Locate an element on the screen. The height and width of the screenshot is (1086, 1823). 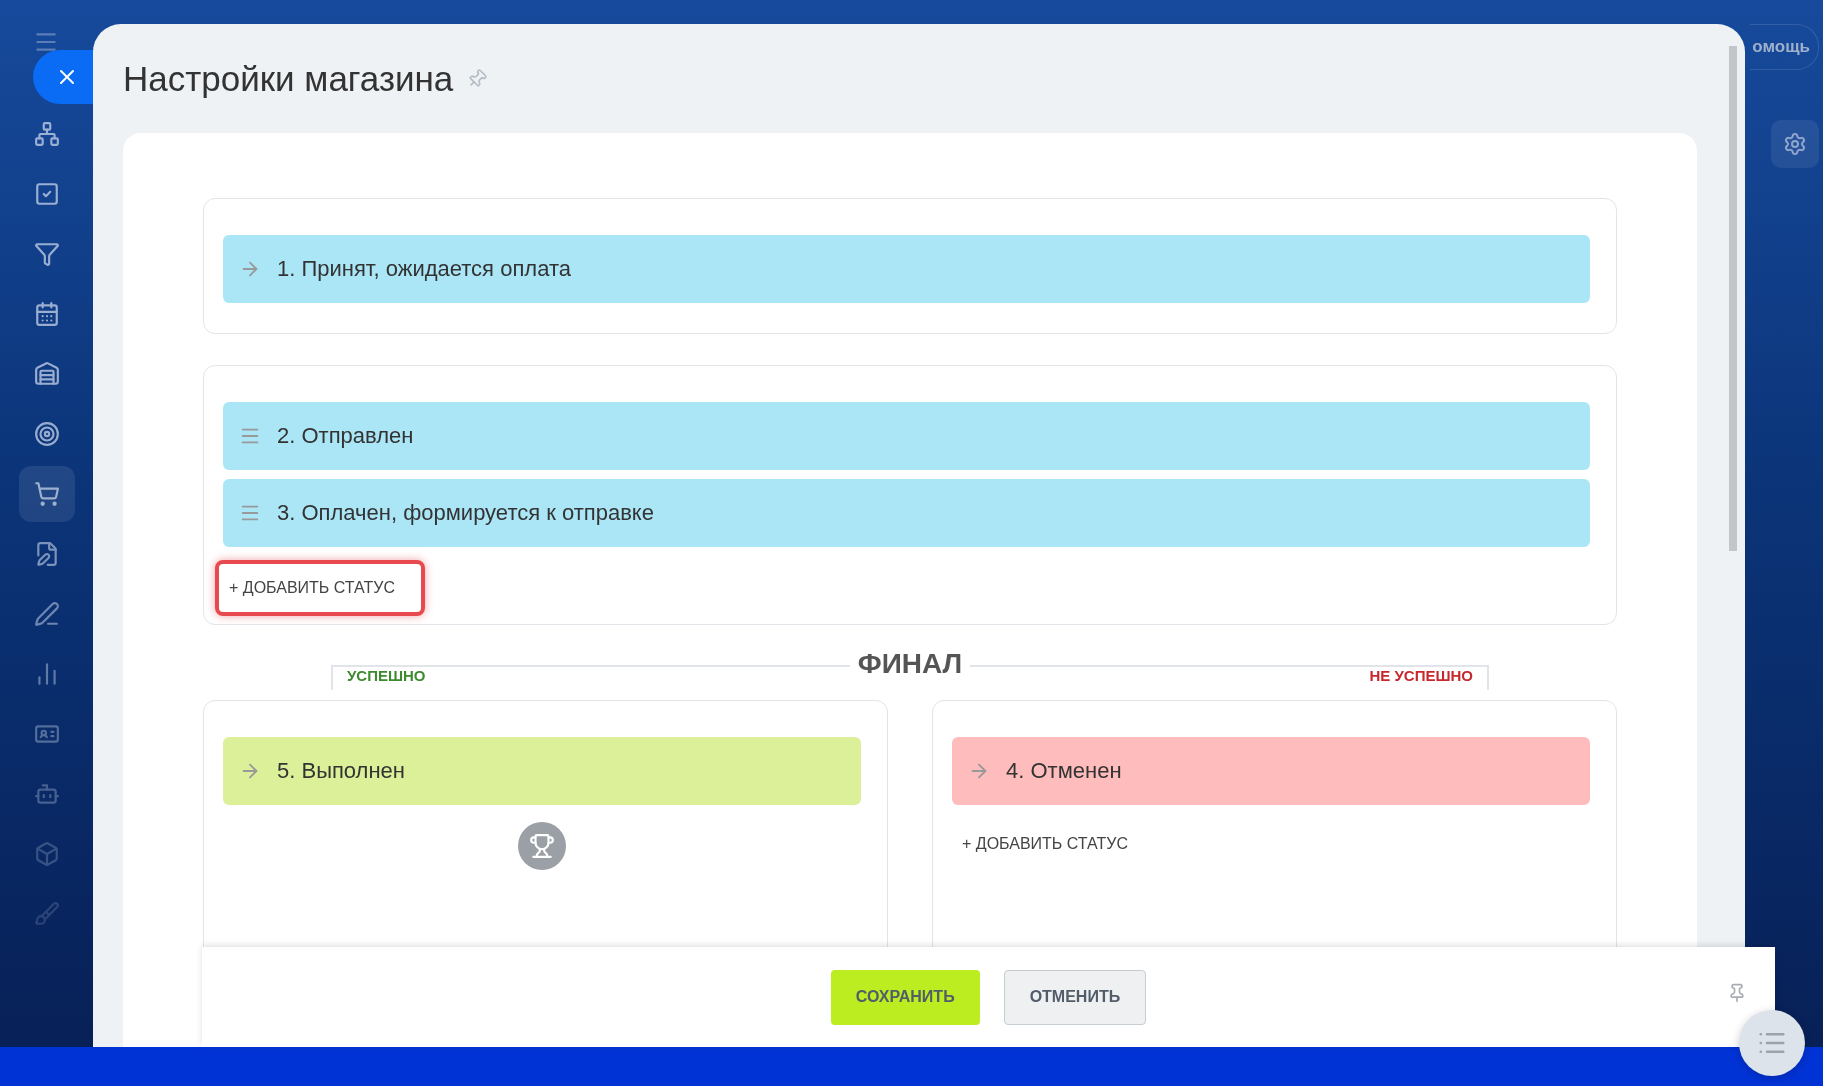
add-status-button: + ДОБАВИТЬ СТАТУС is located at coordinates (320, 588).